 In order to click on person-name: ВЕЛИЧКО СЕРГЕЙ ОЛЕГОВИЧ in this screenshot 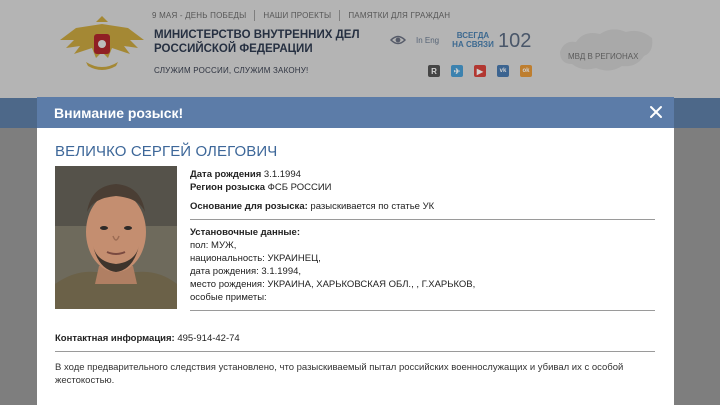, I will do `click(166, 151)`.